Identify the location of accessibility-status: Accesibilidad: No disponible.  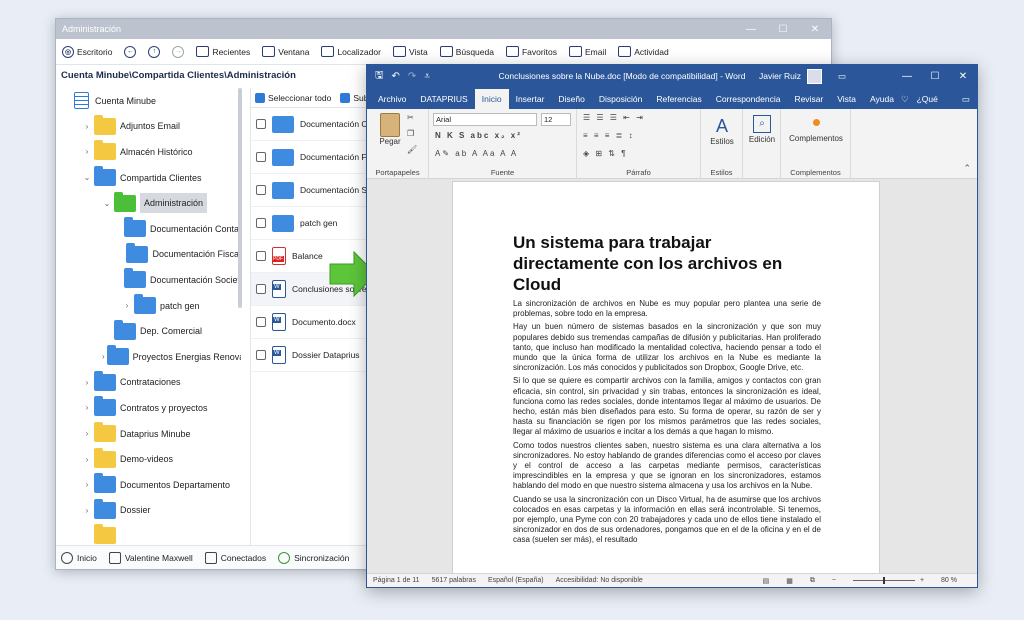
(599, 580).